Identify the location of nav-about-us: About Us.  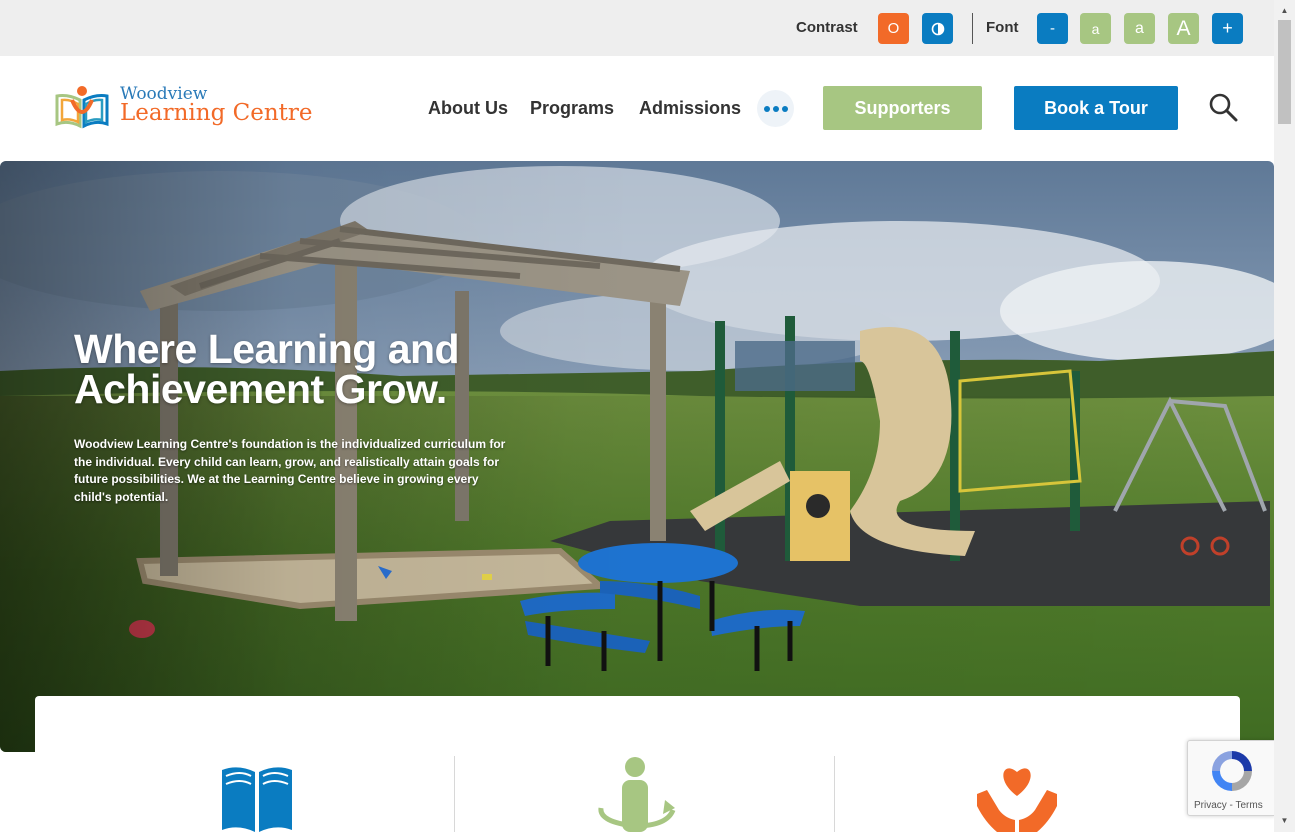
(468, 108).